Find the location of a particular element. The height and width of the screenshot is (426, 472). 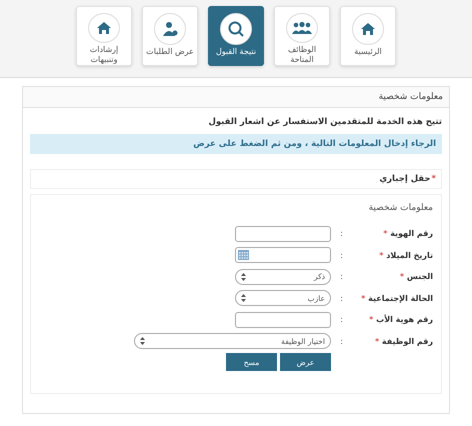

notice-bar: الرجاء إدخال المعلومات التالية ، ومن ثم الضغط على عرض is located at coordinates (236, 144).